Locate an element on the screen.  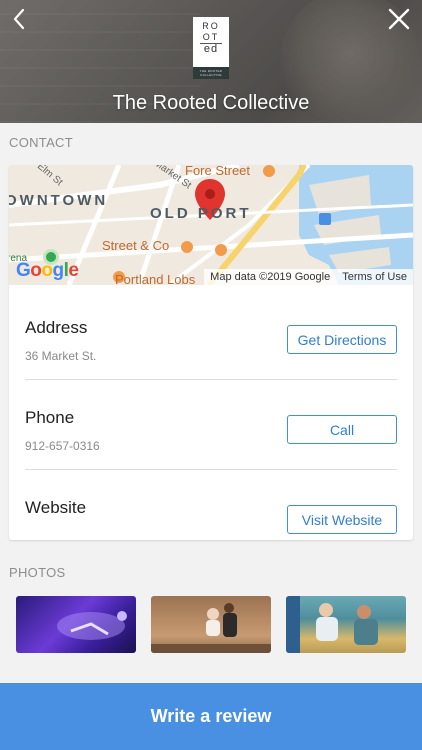
chevron-left-icon is located at coordinates (19, 19).